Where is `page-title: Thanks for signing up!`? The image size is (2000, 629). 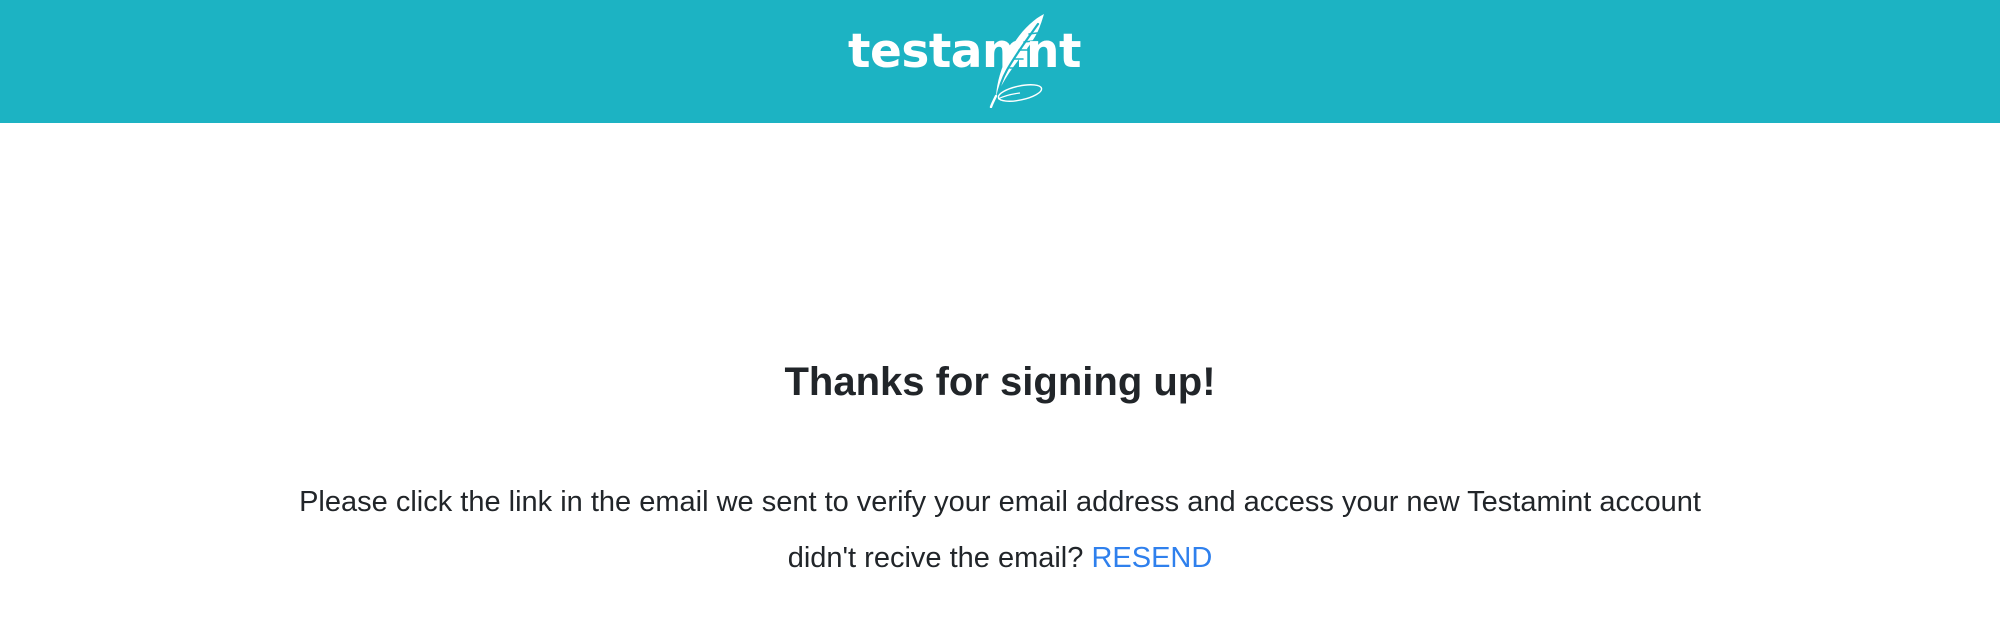 page-title: Thanks for signing up! is located at coordinates (1000, 382).